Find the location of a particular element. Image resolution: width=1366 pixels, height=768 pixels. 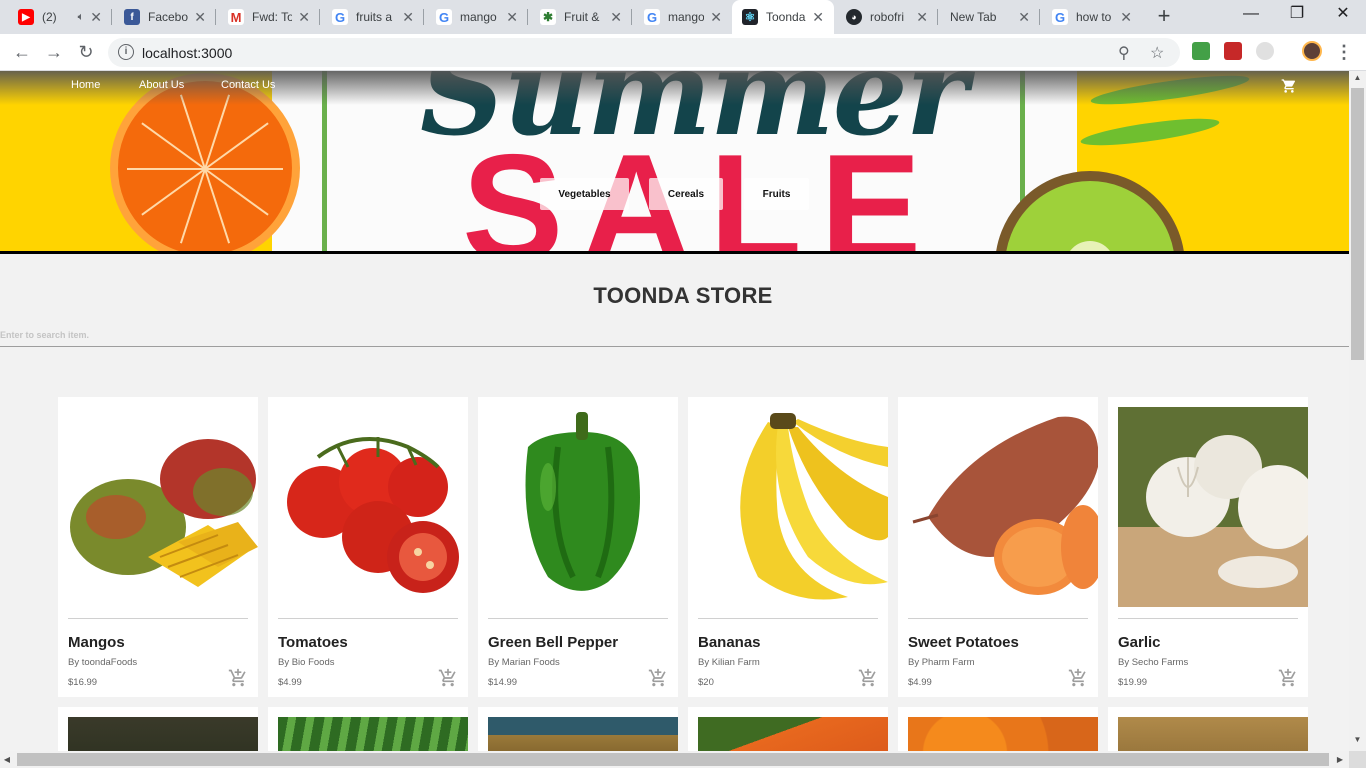

product-card-tomatoes: Tomatoes By Bio Foods $4.99 is located at coordinates (368, 547).